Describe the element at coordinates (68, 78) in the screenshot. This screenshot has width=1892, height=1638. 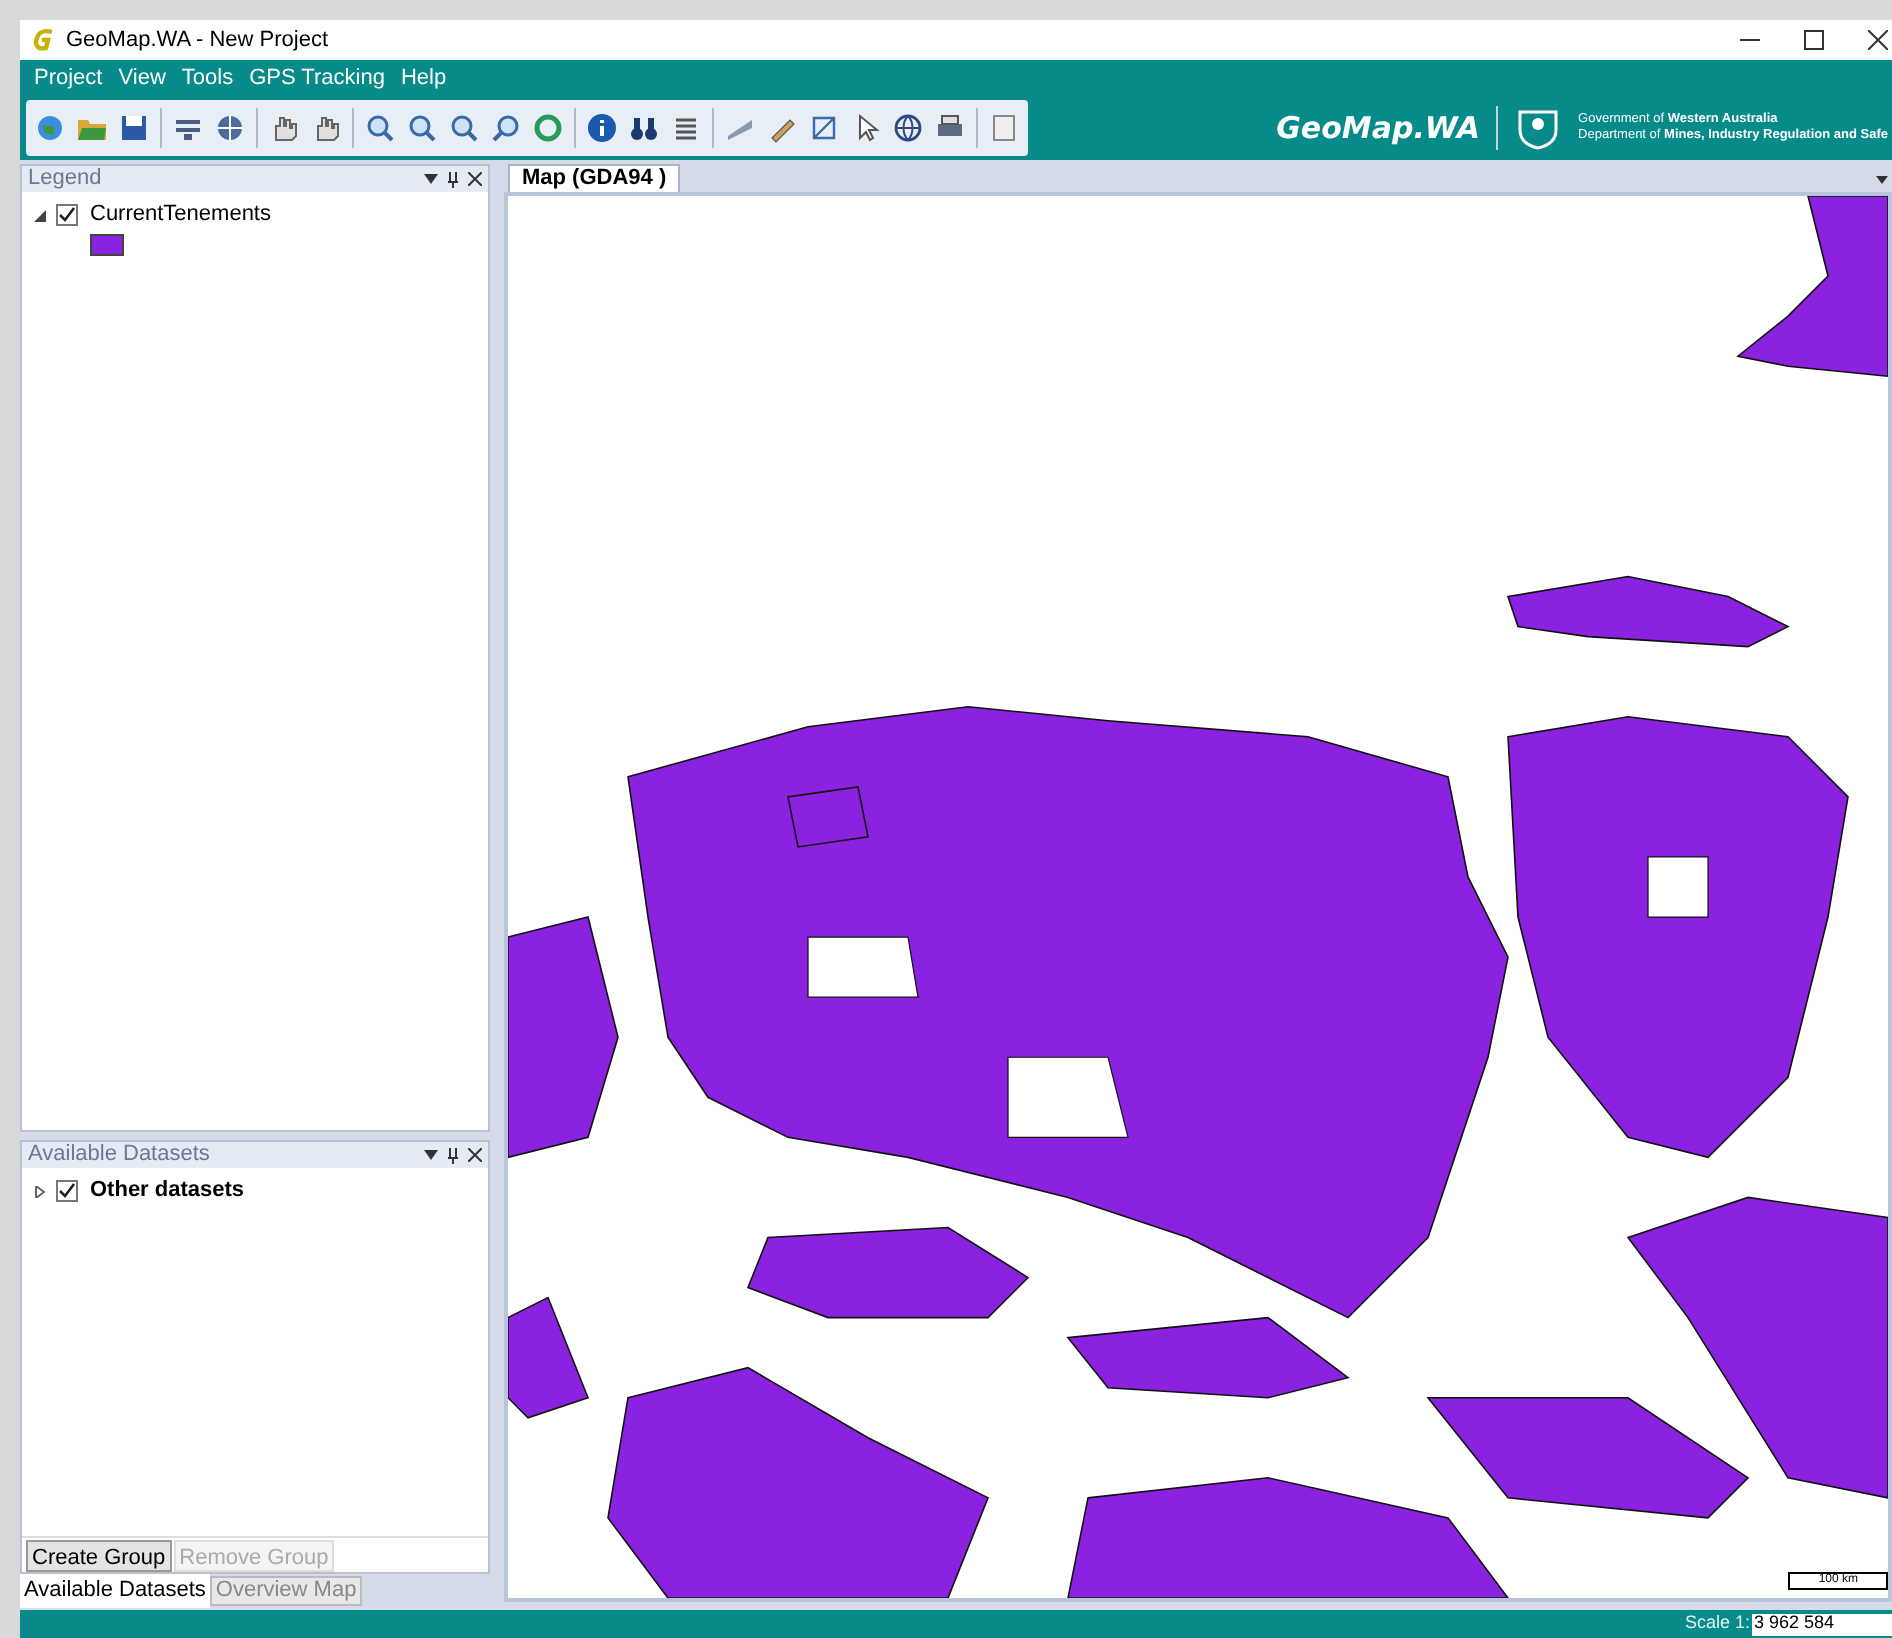
I see `menu-item: Project` at that location.